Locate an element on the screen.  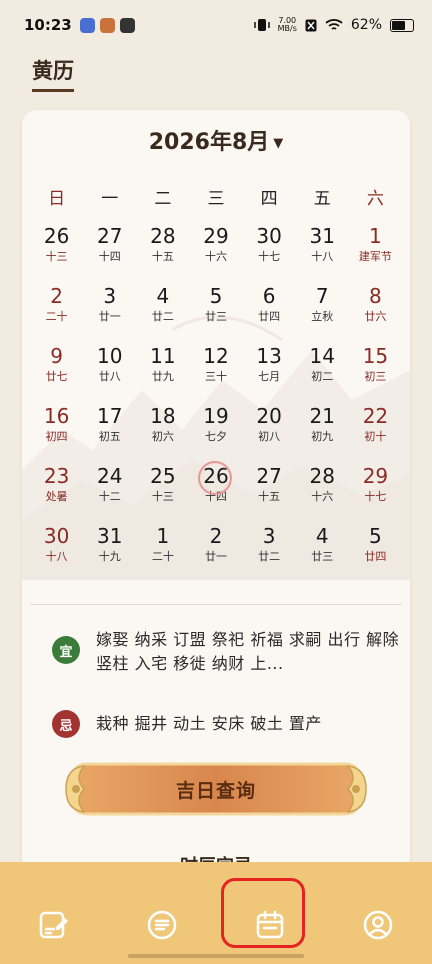
calendar-day: 28 十五 is located at coordinates (162, 254).